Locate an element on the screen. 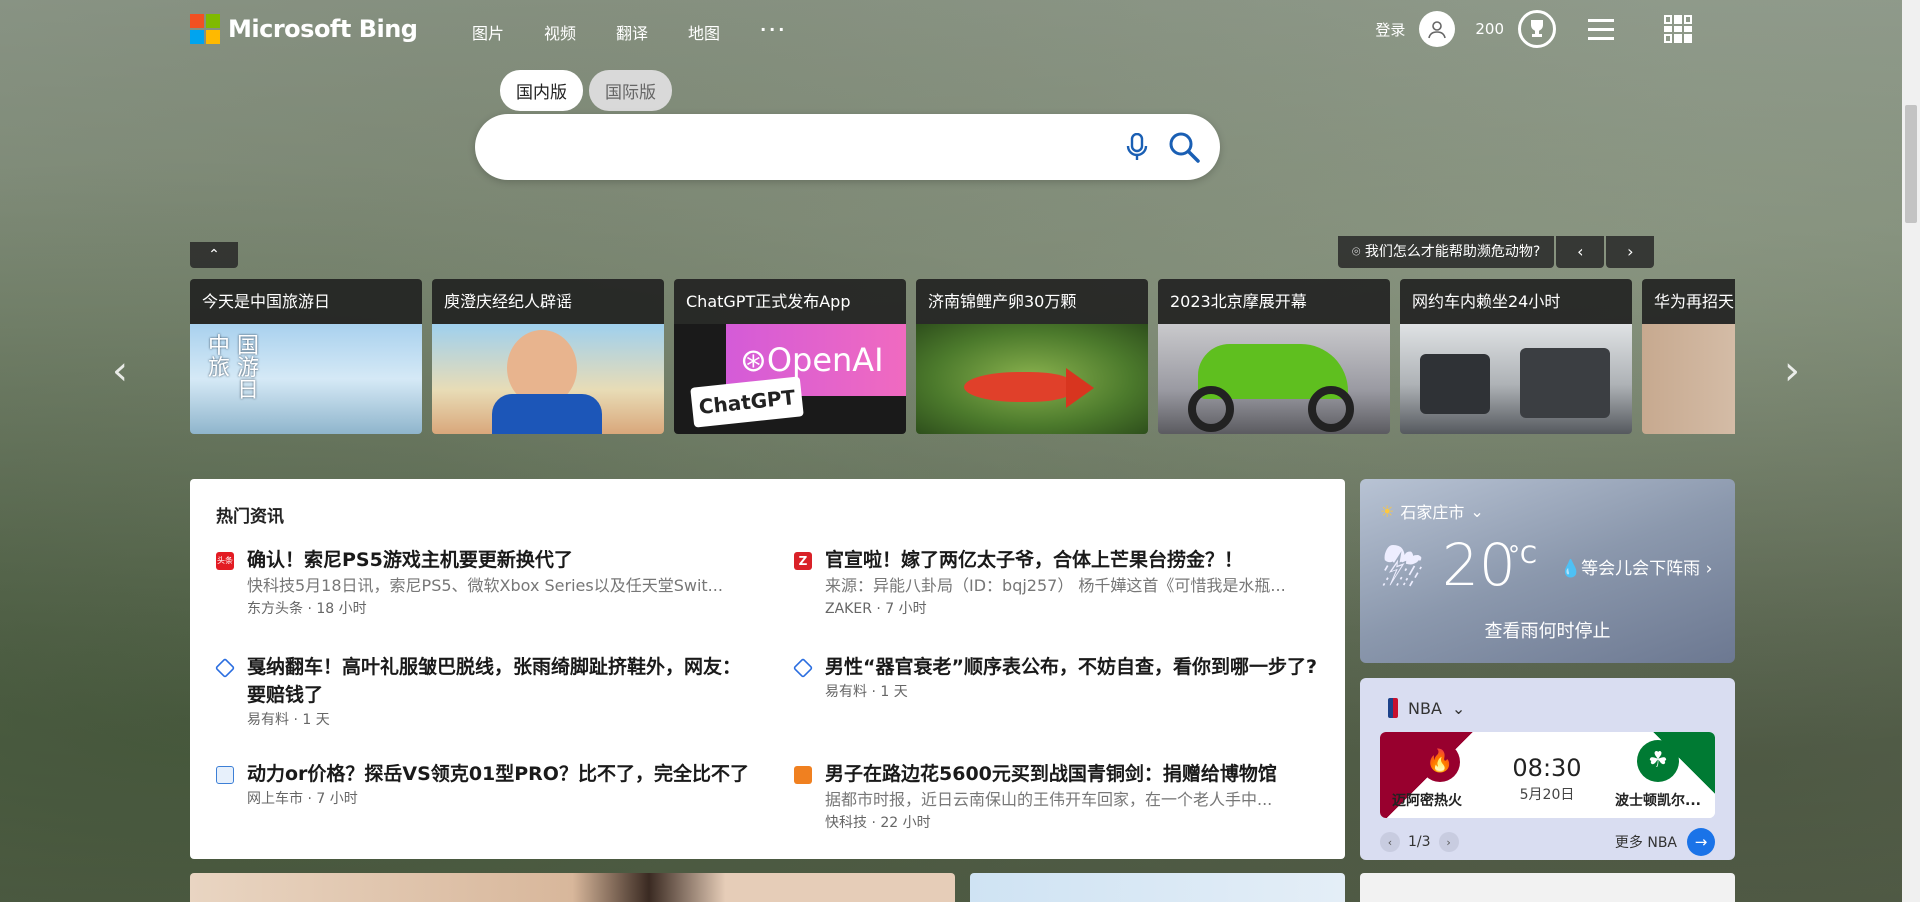  card-image-huawei is located at coordinates (1688, 379).